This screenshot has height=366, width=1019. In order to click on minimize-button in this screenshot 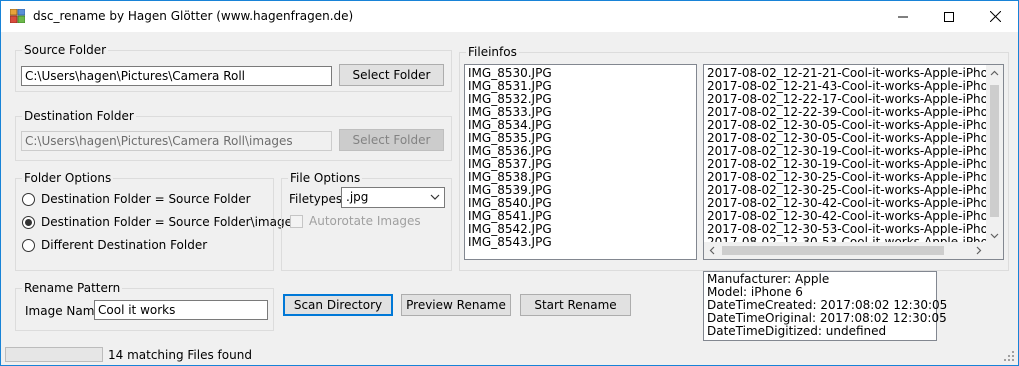, I will do `click(903, 16)`.